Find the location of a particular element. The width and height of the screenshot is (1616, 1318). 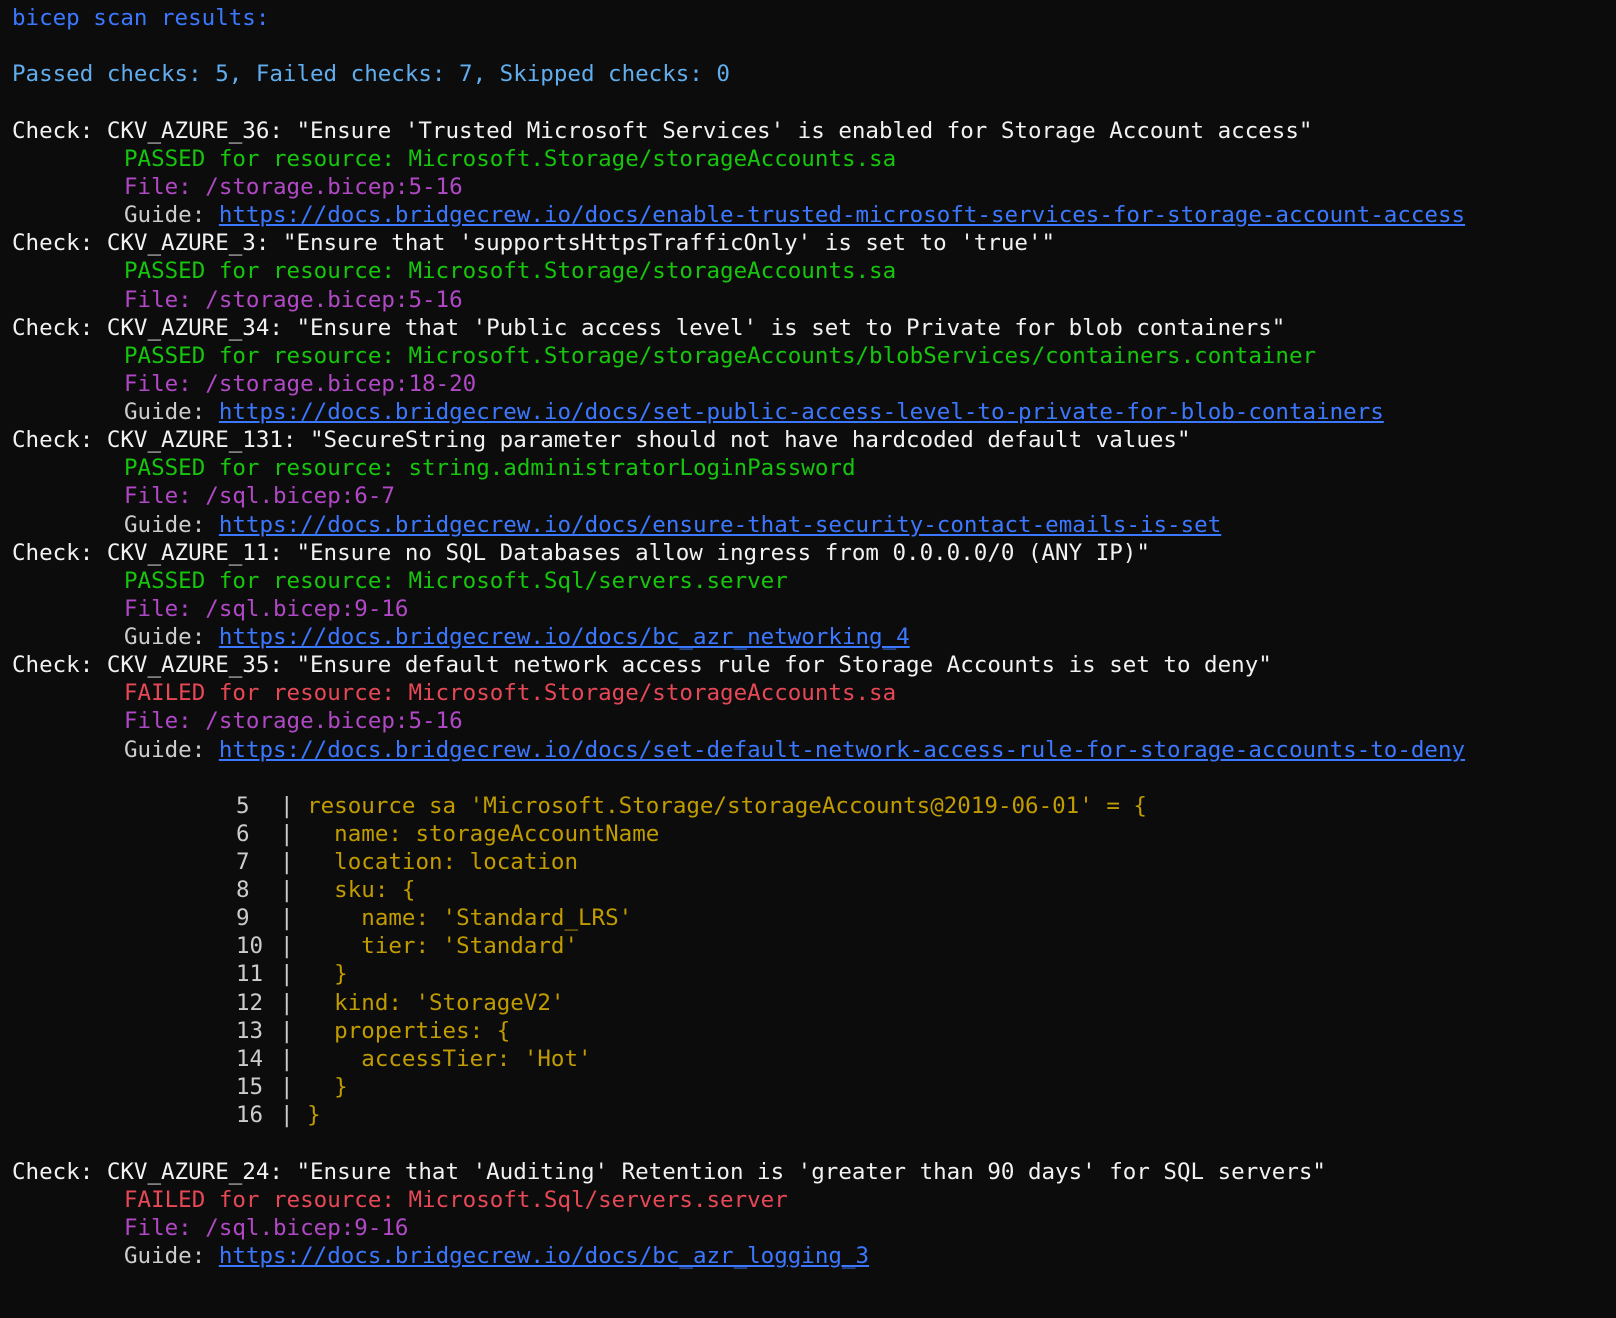

code-line: 7 | location: location is located at coordinates (407, 862).